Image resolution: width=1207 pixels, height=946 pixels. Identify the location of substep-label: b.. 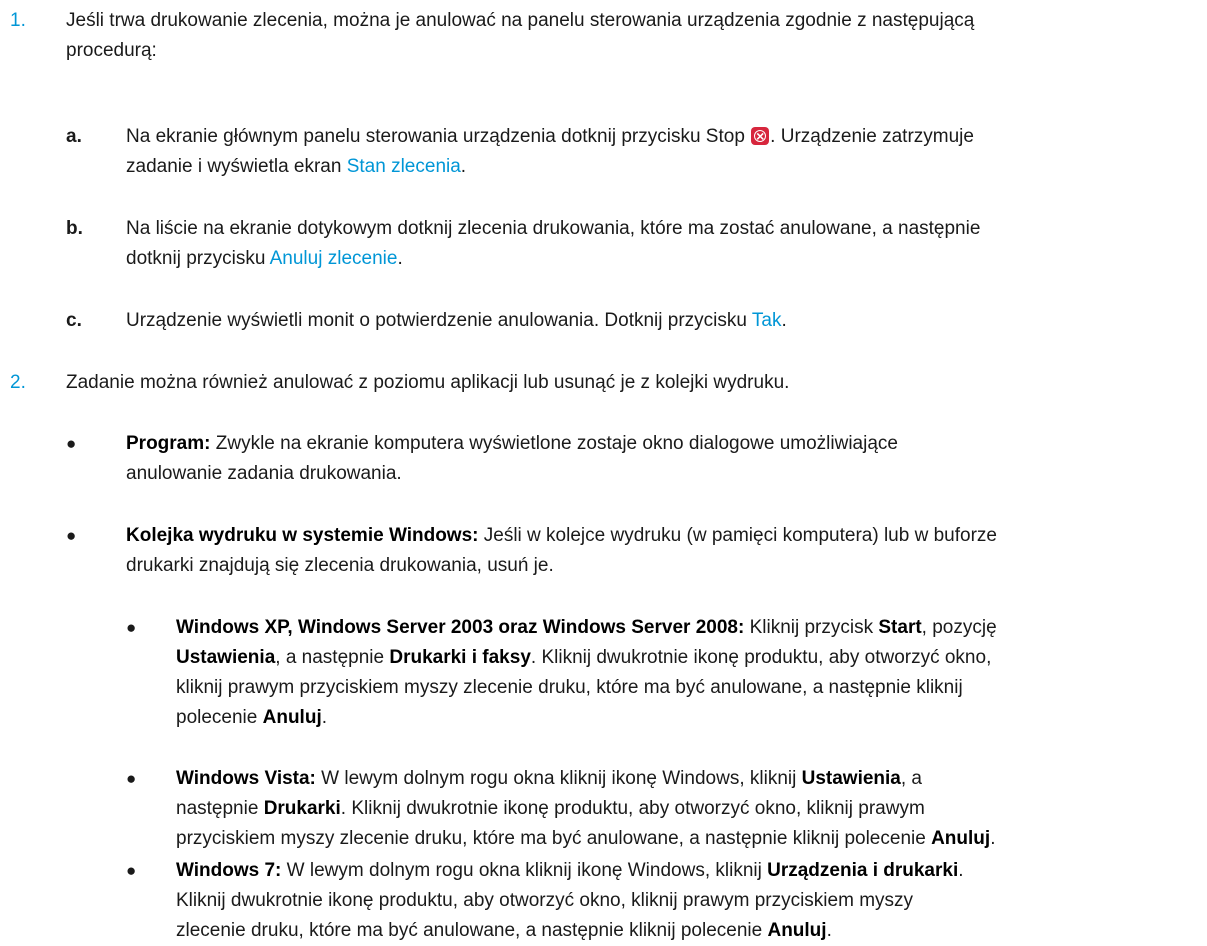
(74, 228).